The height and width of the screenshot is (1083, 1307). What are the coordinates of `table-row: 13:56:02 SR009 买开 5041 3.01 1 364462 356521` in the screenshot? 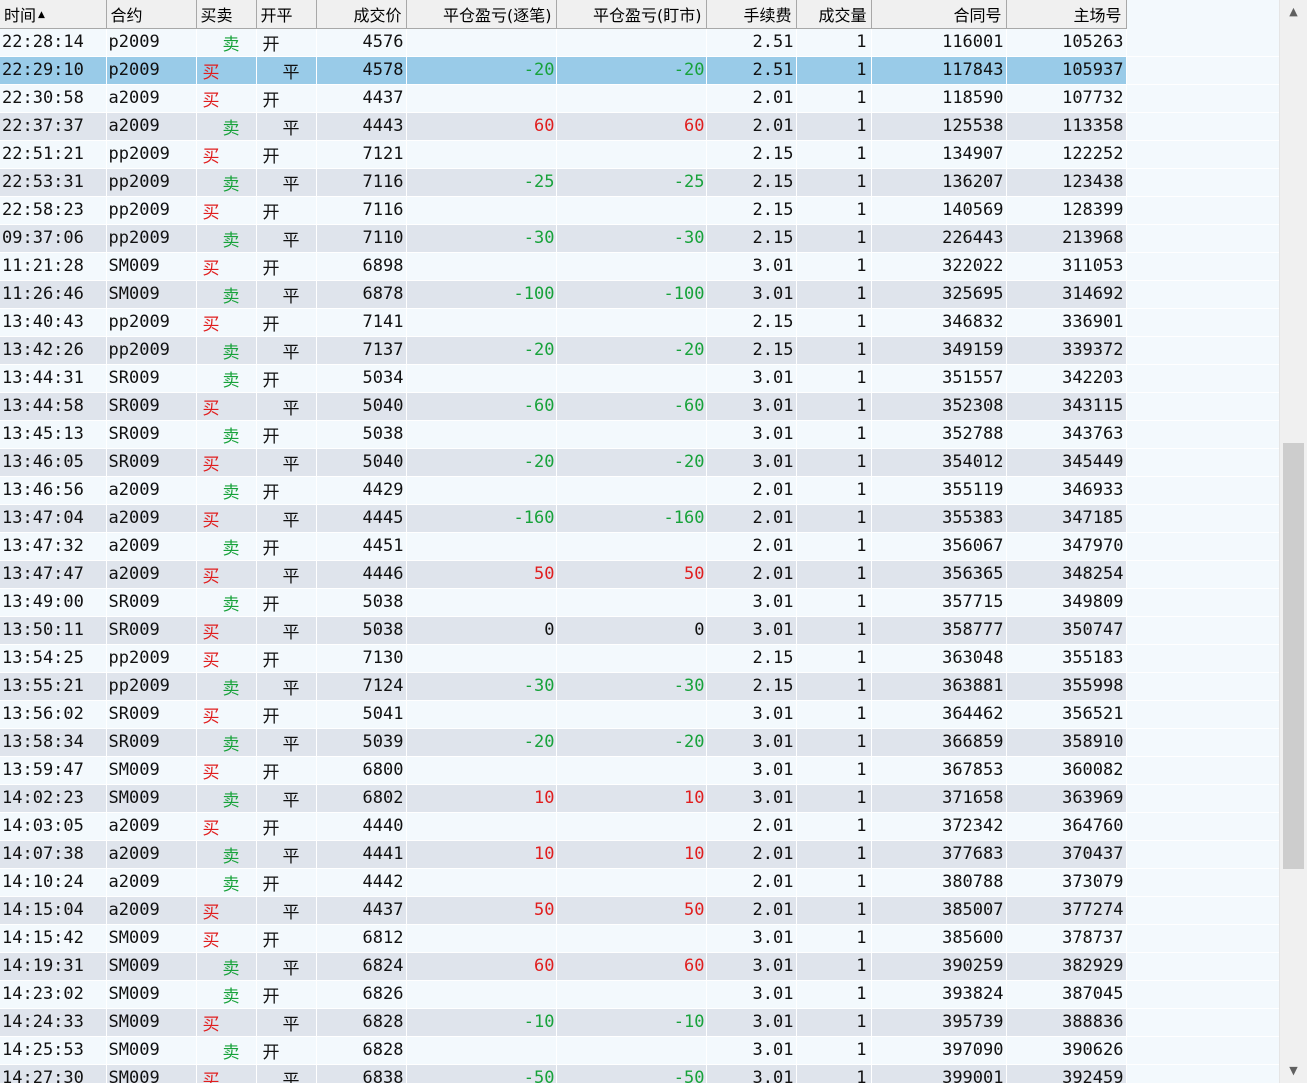 It's located at (639, 714).